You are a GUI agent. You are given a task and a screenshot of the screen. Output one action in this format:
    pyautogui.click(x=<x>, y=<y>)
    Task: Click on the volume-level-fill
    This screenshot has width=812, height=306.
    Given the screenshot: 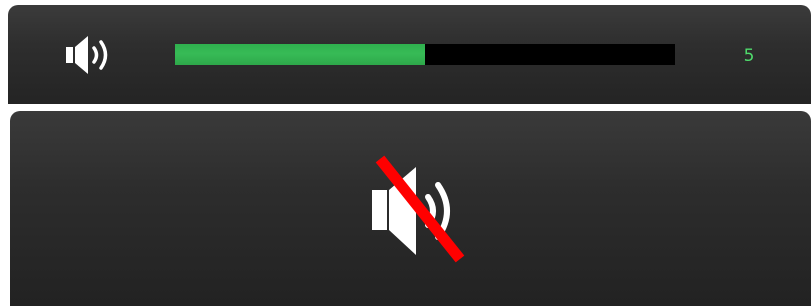 What is the action you would take?
    pyautogui.click(x=300, y=54)
    